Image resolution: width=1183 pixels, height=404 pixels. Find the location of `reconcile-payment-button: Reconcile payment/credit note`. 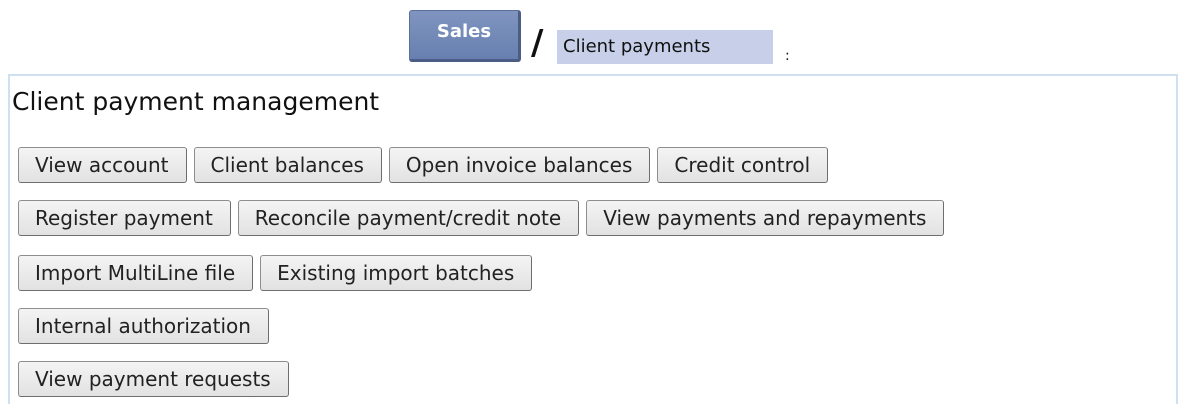

reconcile-payment-button: Reconcile payment/credit note is located at coordinates (408, 218).